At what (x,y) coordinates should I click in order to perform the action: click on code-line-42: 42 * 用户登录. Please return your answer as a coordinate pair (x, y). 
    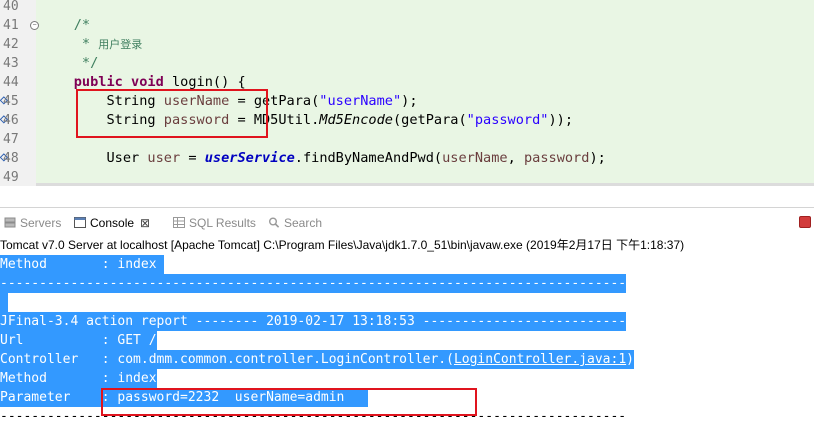
    Looking at the image, I should click on (407, 44).